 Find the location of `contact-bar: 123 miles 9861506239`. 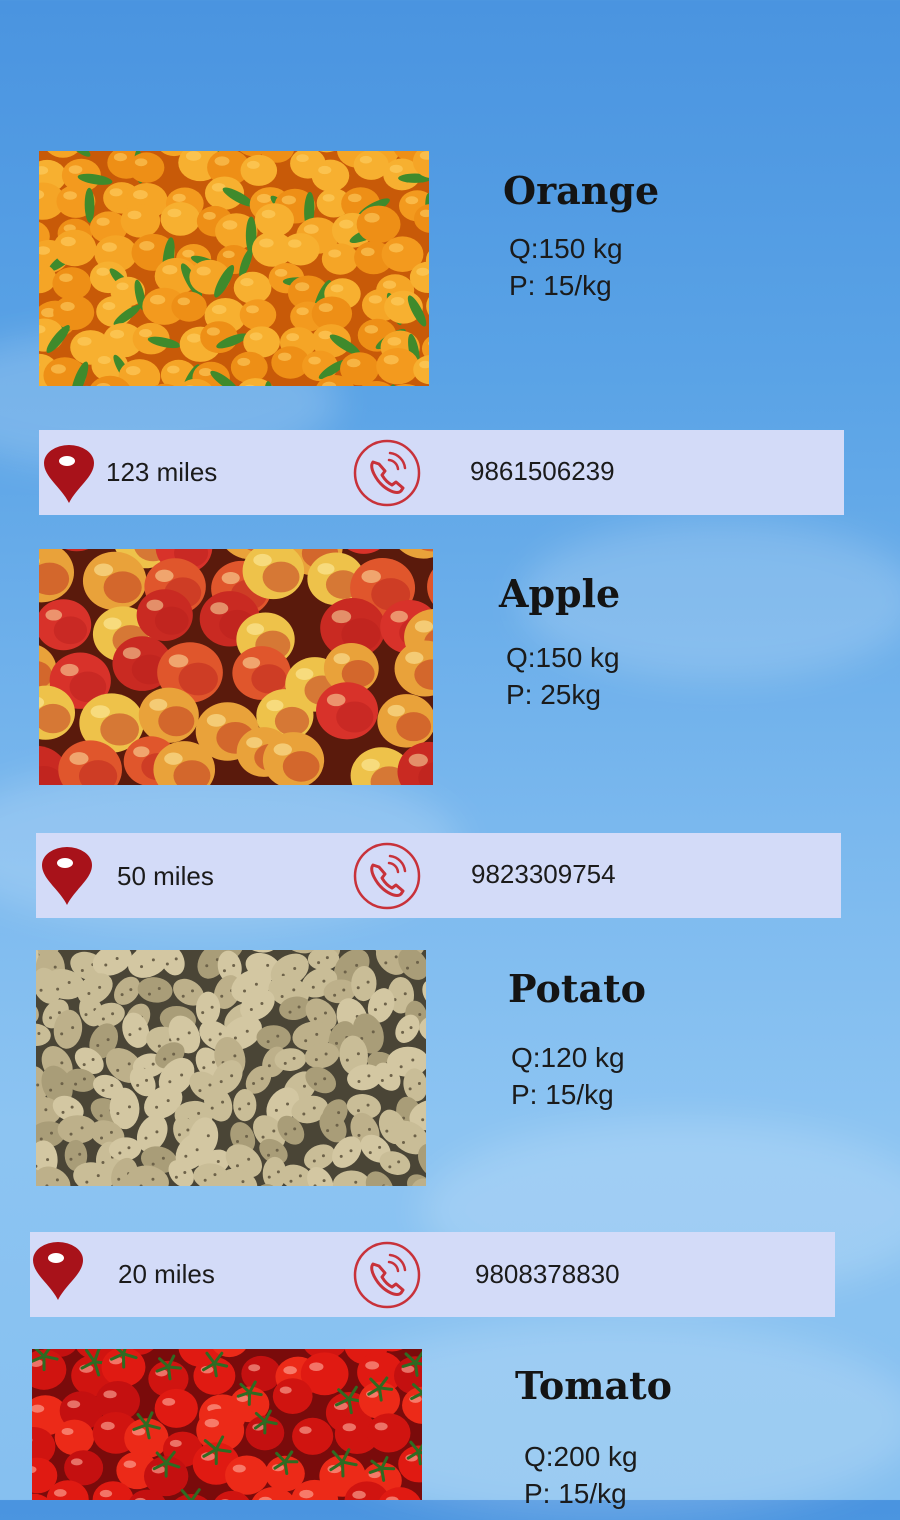

contact-bar: 123 miles 9861506239 is located at coordinates (441, 472).